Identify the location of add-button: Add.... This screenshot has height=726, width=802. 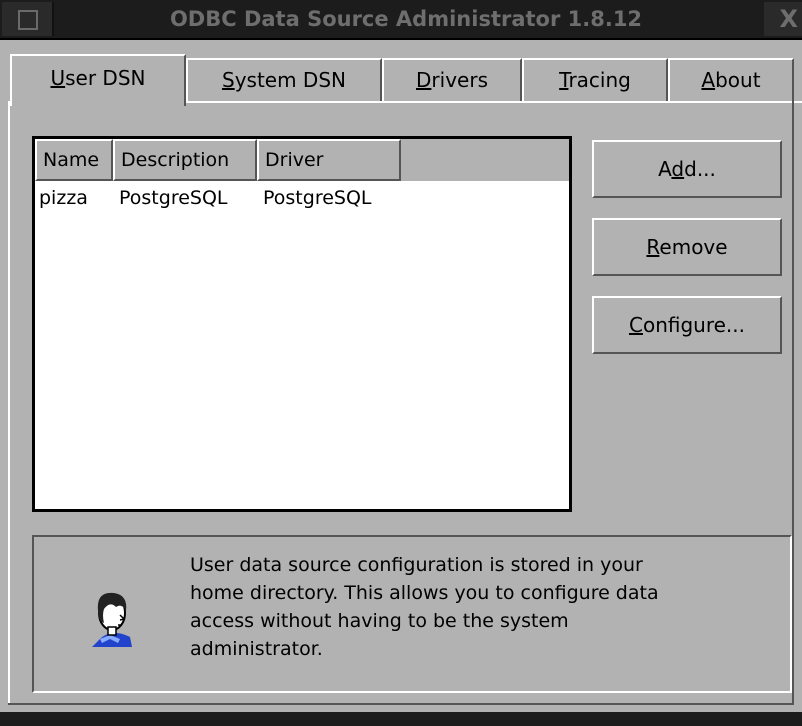
(687, 169).